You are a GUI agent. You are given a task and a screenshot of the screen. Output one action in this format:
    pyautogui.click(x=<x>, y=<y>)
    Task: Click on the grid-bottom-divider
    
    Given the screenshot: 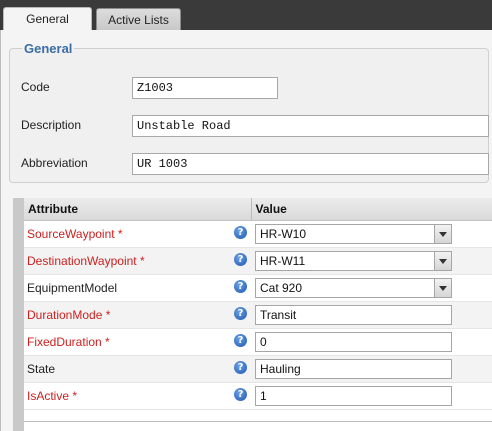 What is the action you would take?
    pyautogui.click(x=258, y=421)
    